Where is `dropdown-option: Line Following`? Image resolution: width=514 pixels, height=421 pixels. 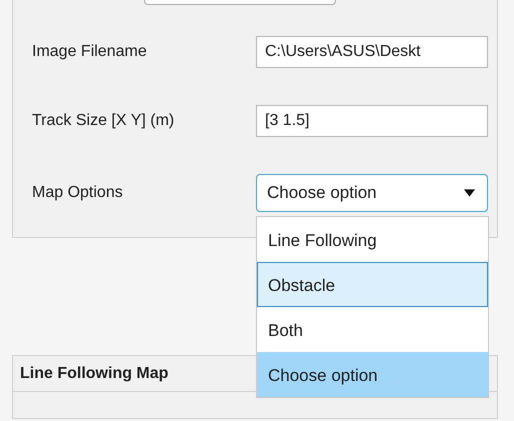 dropdown-option: Line Following is located at coordinates (372, 239).